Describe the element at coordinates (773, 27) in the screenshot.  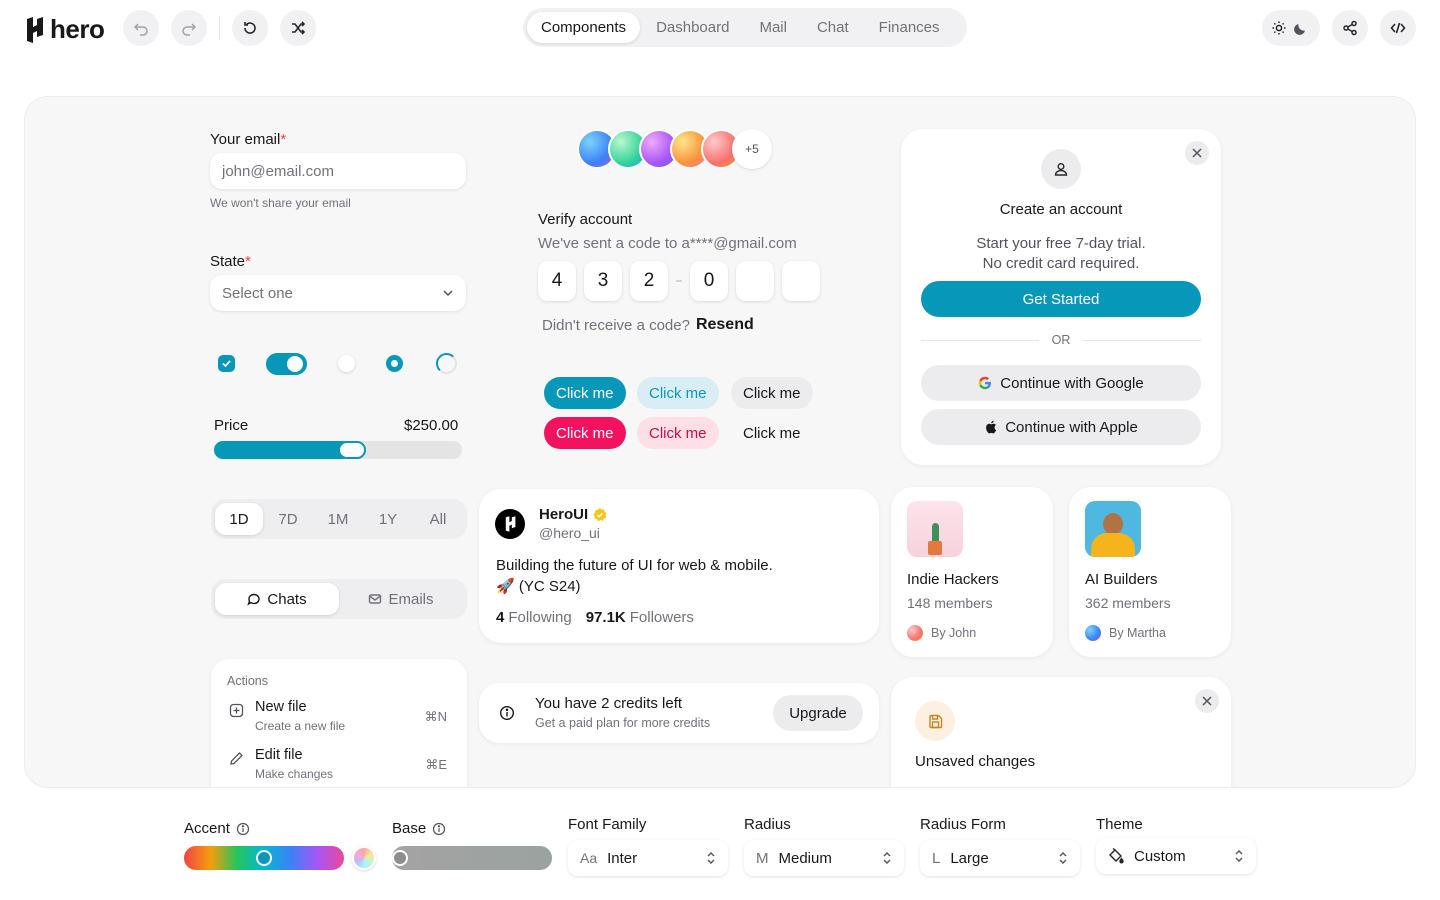
I see `tab-mail: Mail` at that location.